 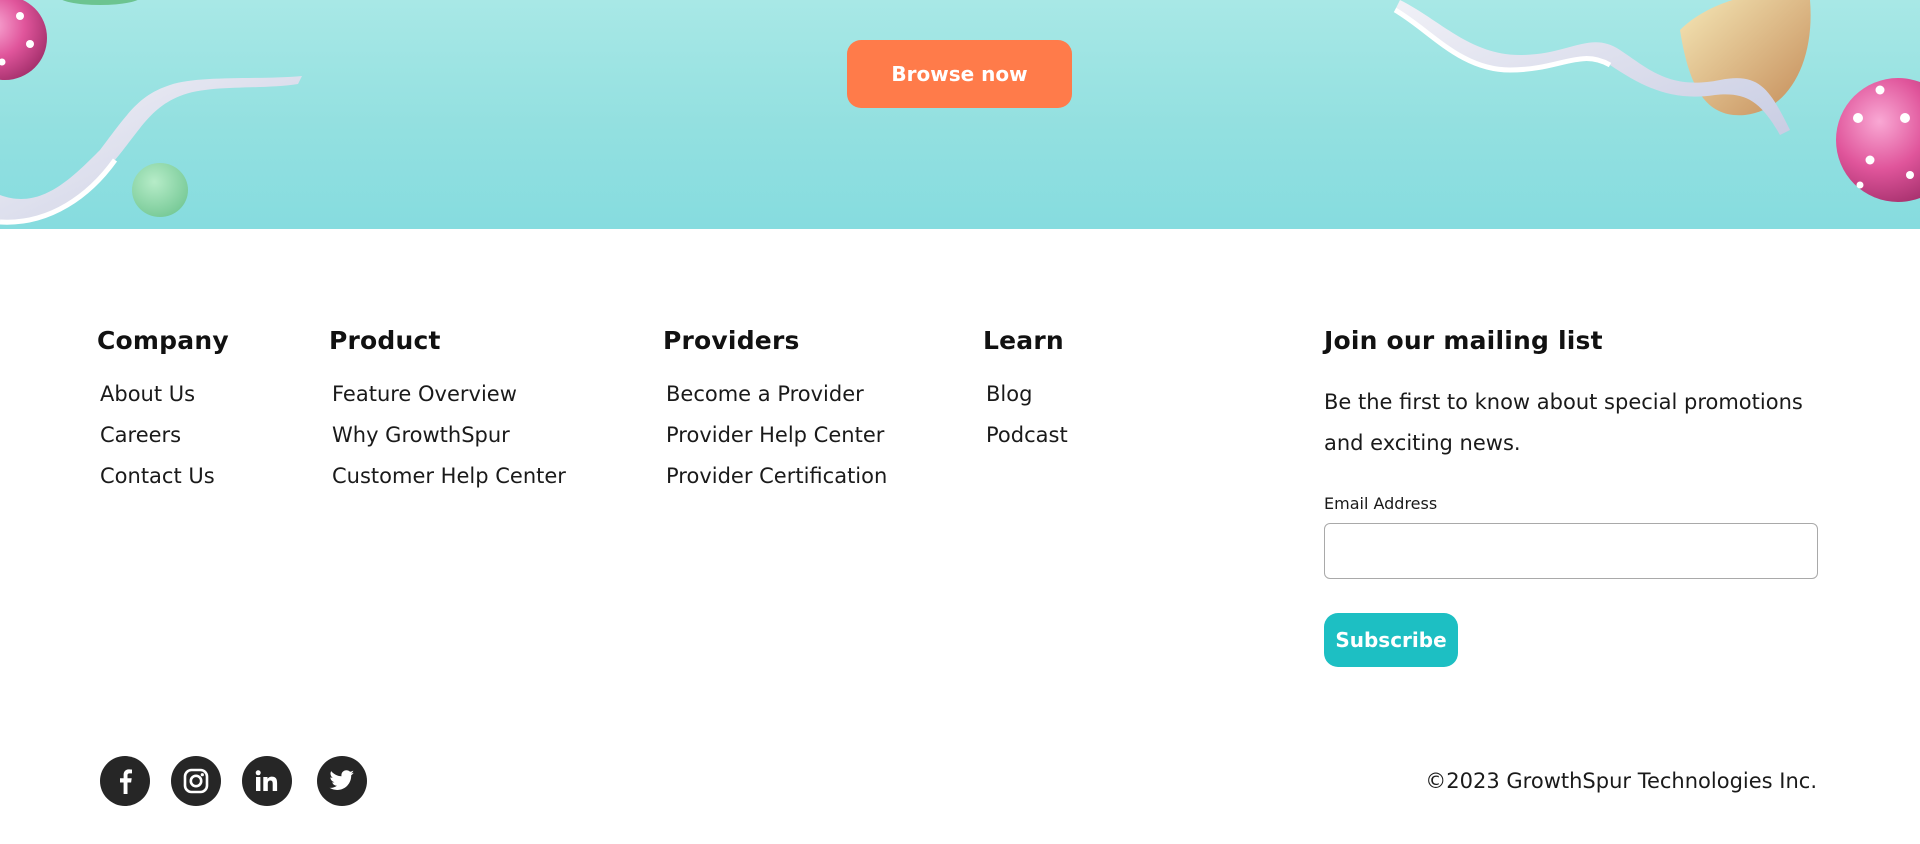 What do you see at coordinates (449, 476) in the screenshot?
I see `link-customer-help-center: Customer Help Center` at bounding box center [449, 476].